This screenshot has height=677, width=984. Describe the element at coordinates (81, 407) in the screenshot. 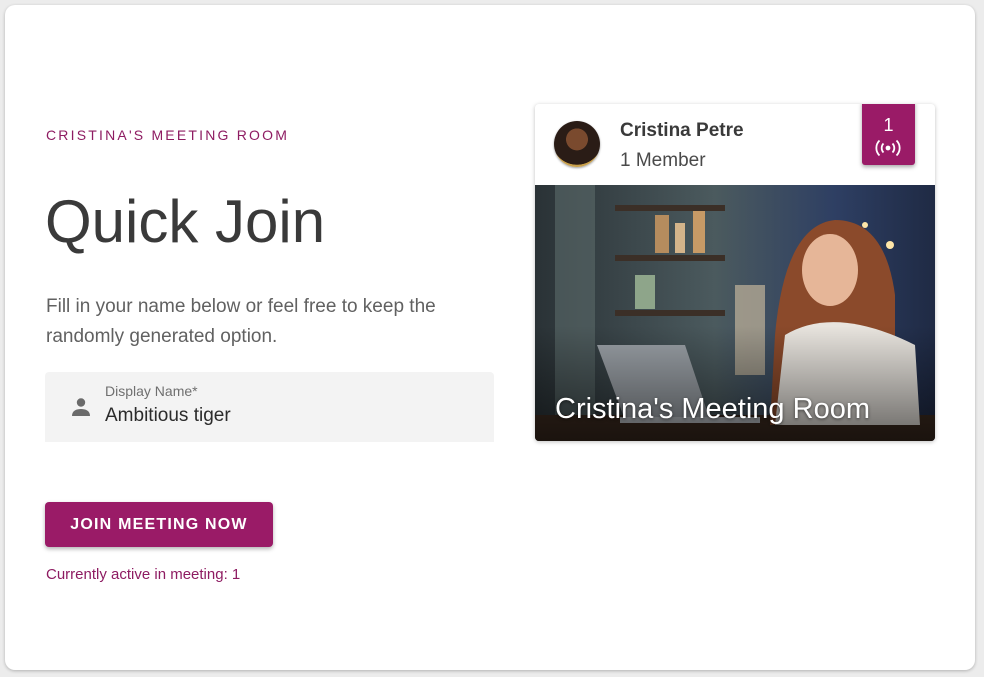

I see `person-icon` at that location.